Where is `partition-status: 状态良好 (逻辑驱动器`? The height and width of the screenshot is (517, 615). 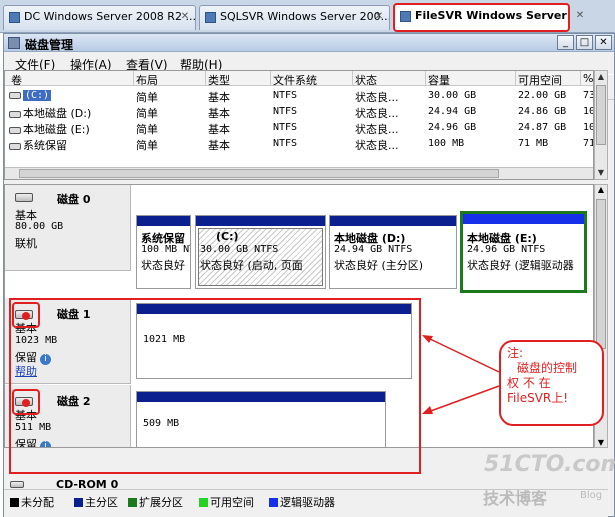
partition-status: 状态良好 (逻辑驱动器 is located at coordinates (520, 265).